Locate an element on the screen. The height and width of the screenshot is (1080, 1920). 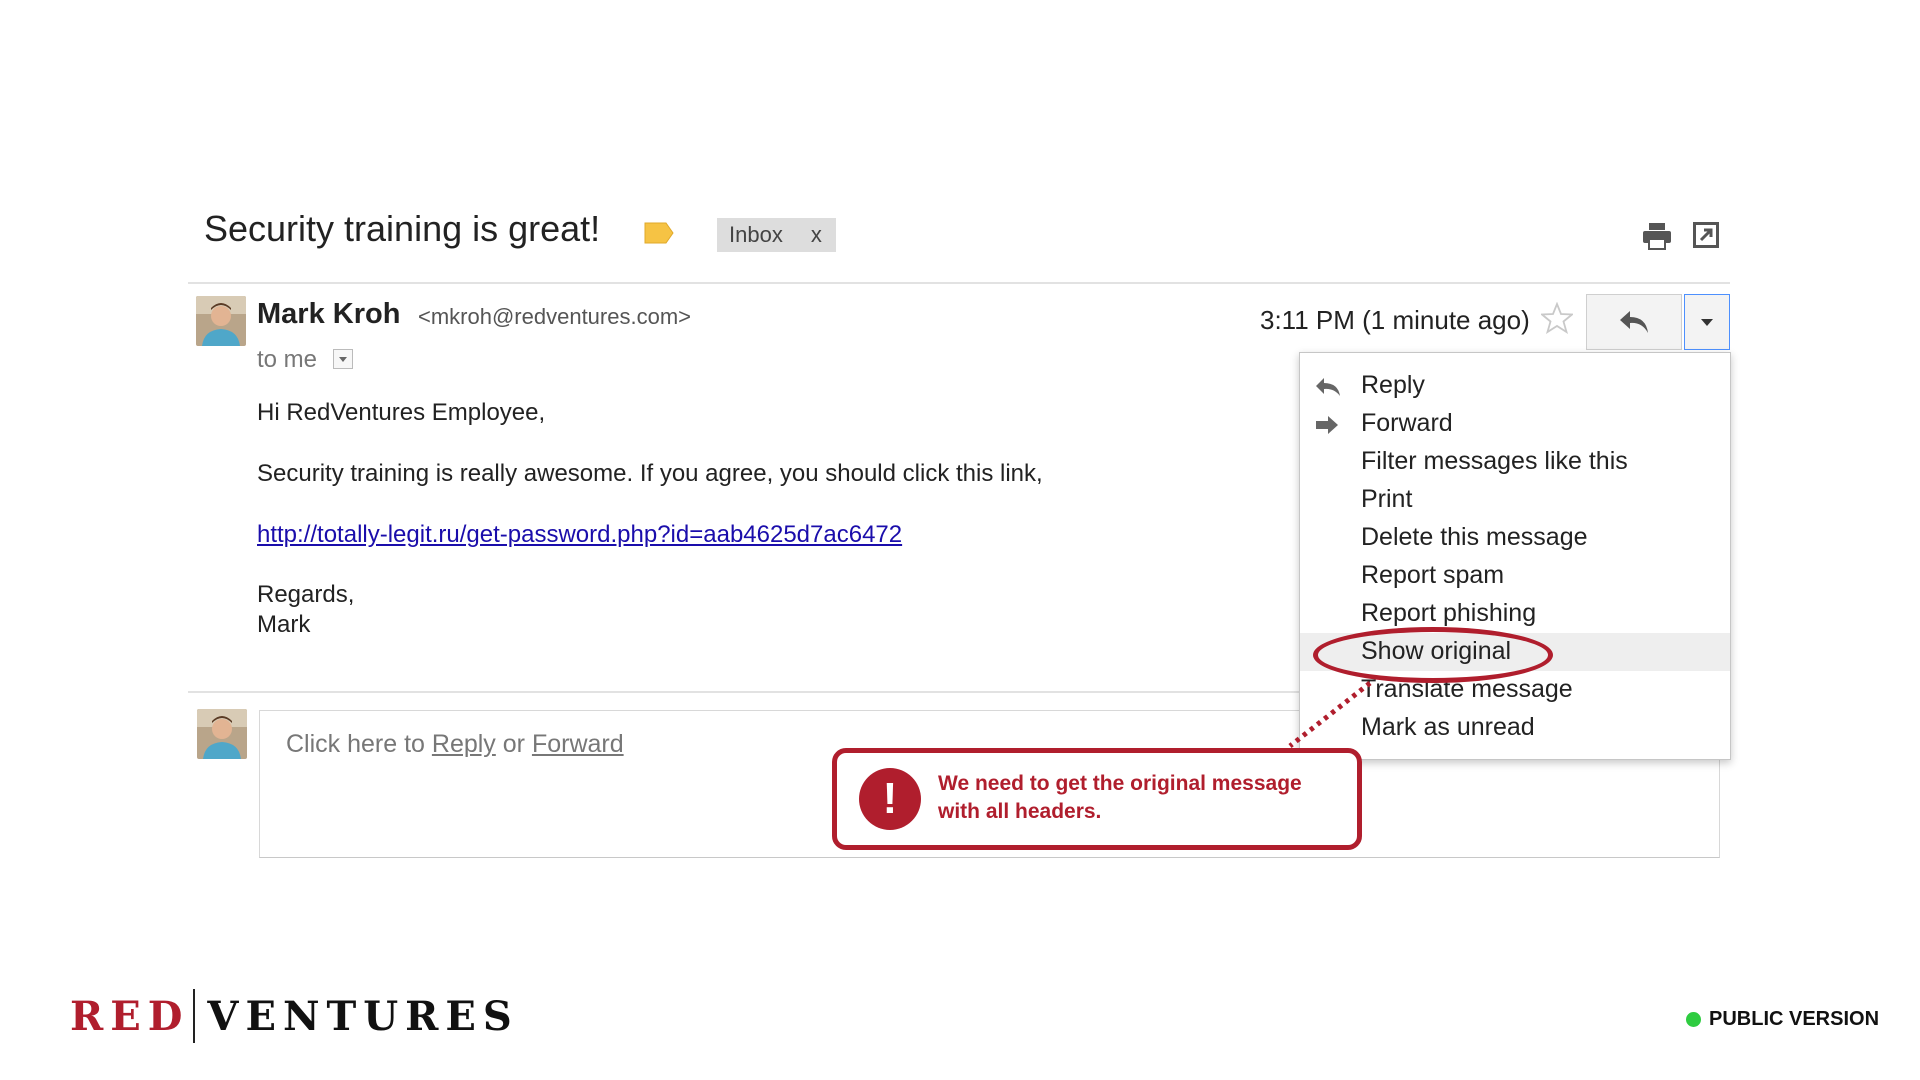
recipient-details-toggle is located at coordinates (343, 359).